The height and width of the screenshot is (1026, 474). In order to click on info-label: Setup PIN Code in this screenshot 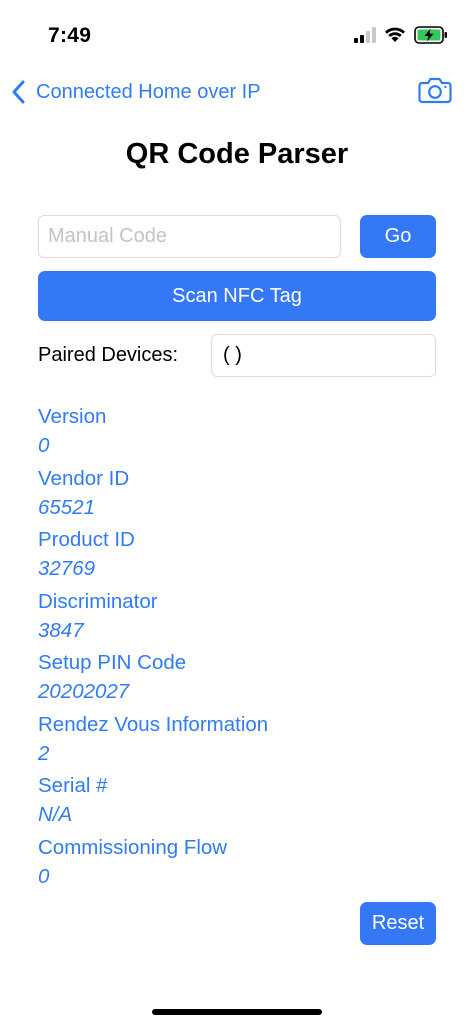, I will do `click(112, 662)`.